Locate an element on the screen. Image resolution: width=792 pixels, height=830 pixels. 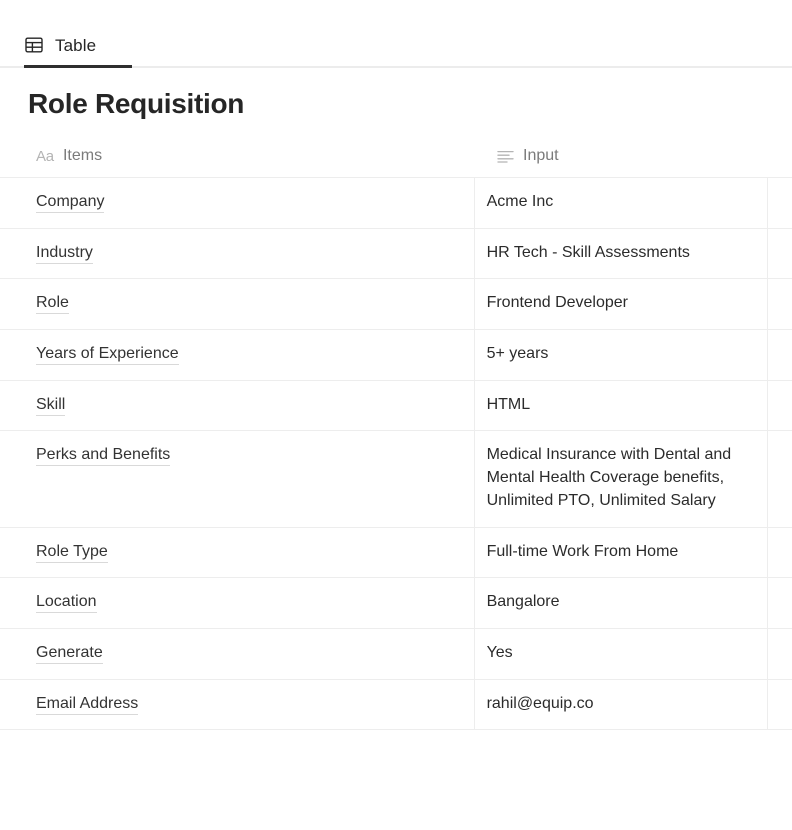
cell-item-name: Location is located at coordinates (249, 603).